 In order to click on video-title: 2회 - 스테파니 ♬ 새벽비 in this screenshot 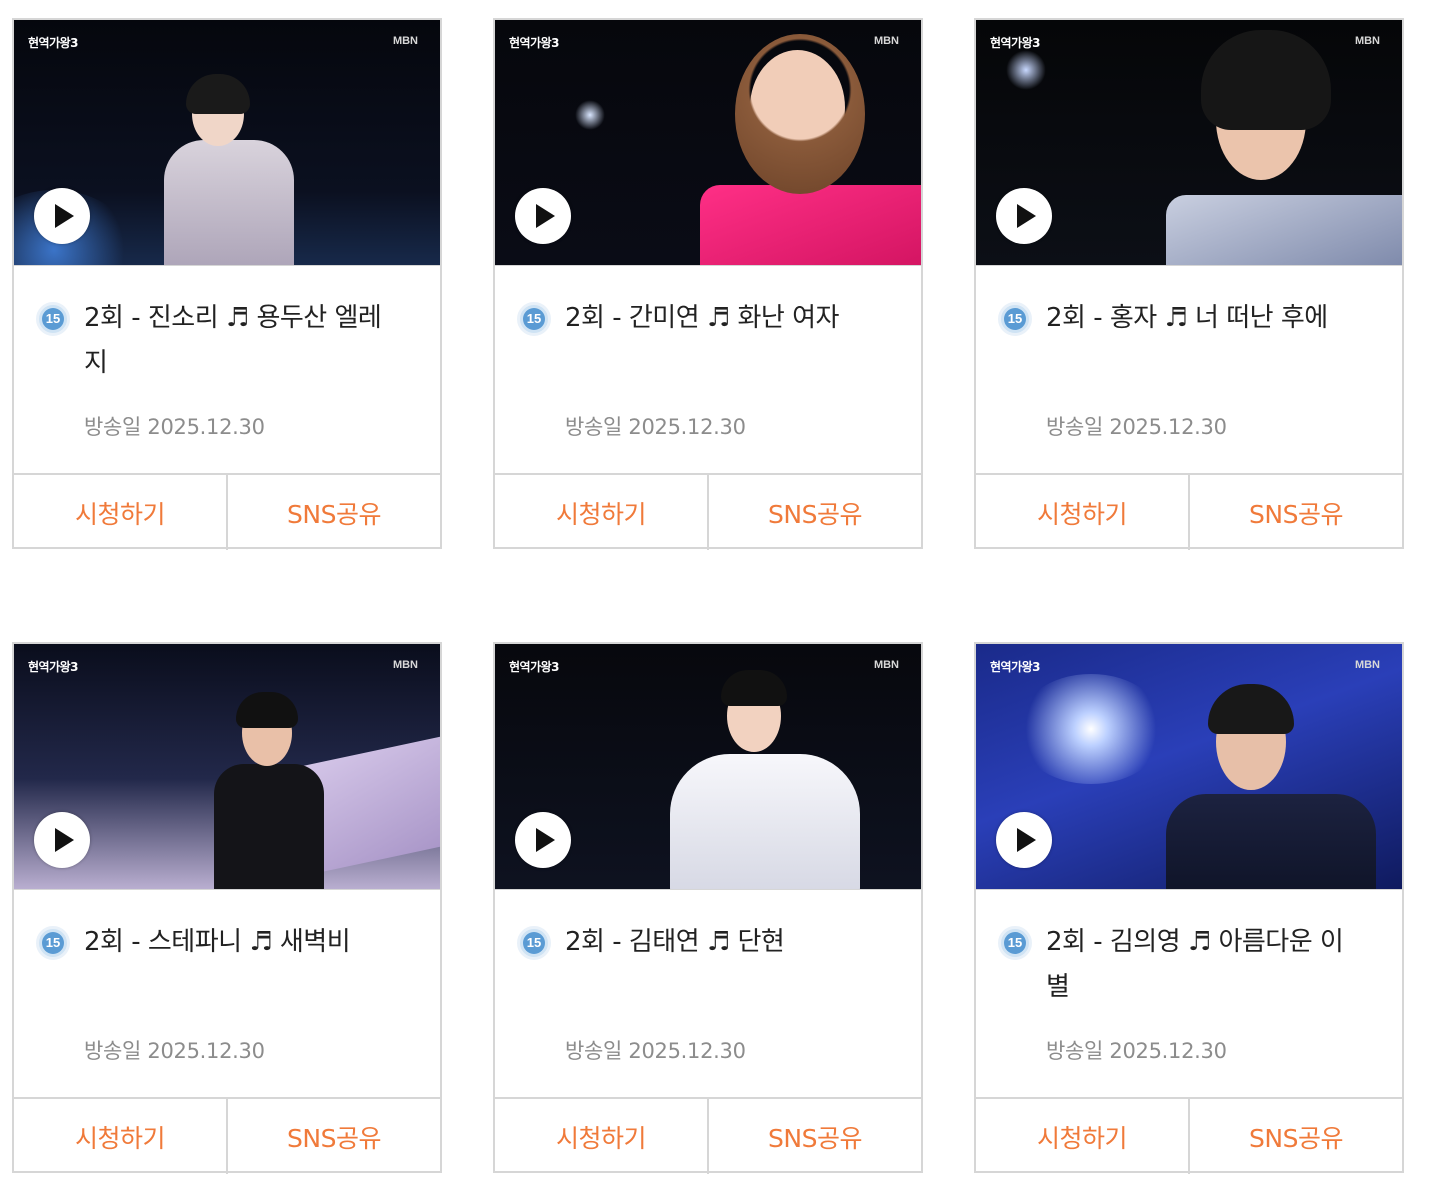, I will do `click(239, 942)`.